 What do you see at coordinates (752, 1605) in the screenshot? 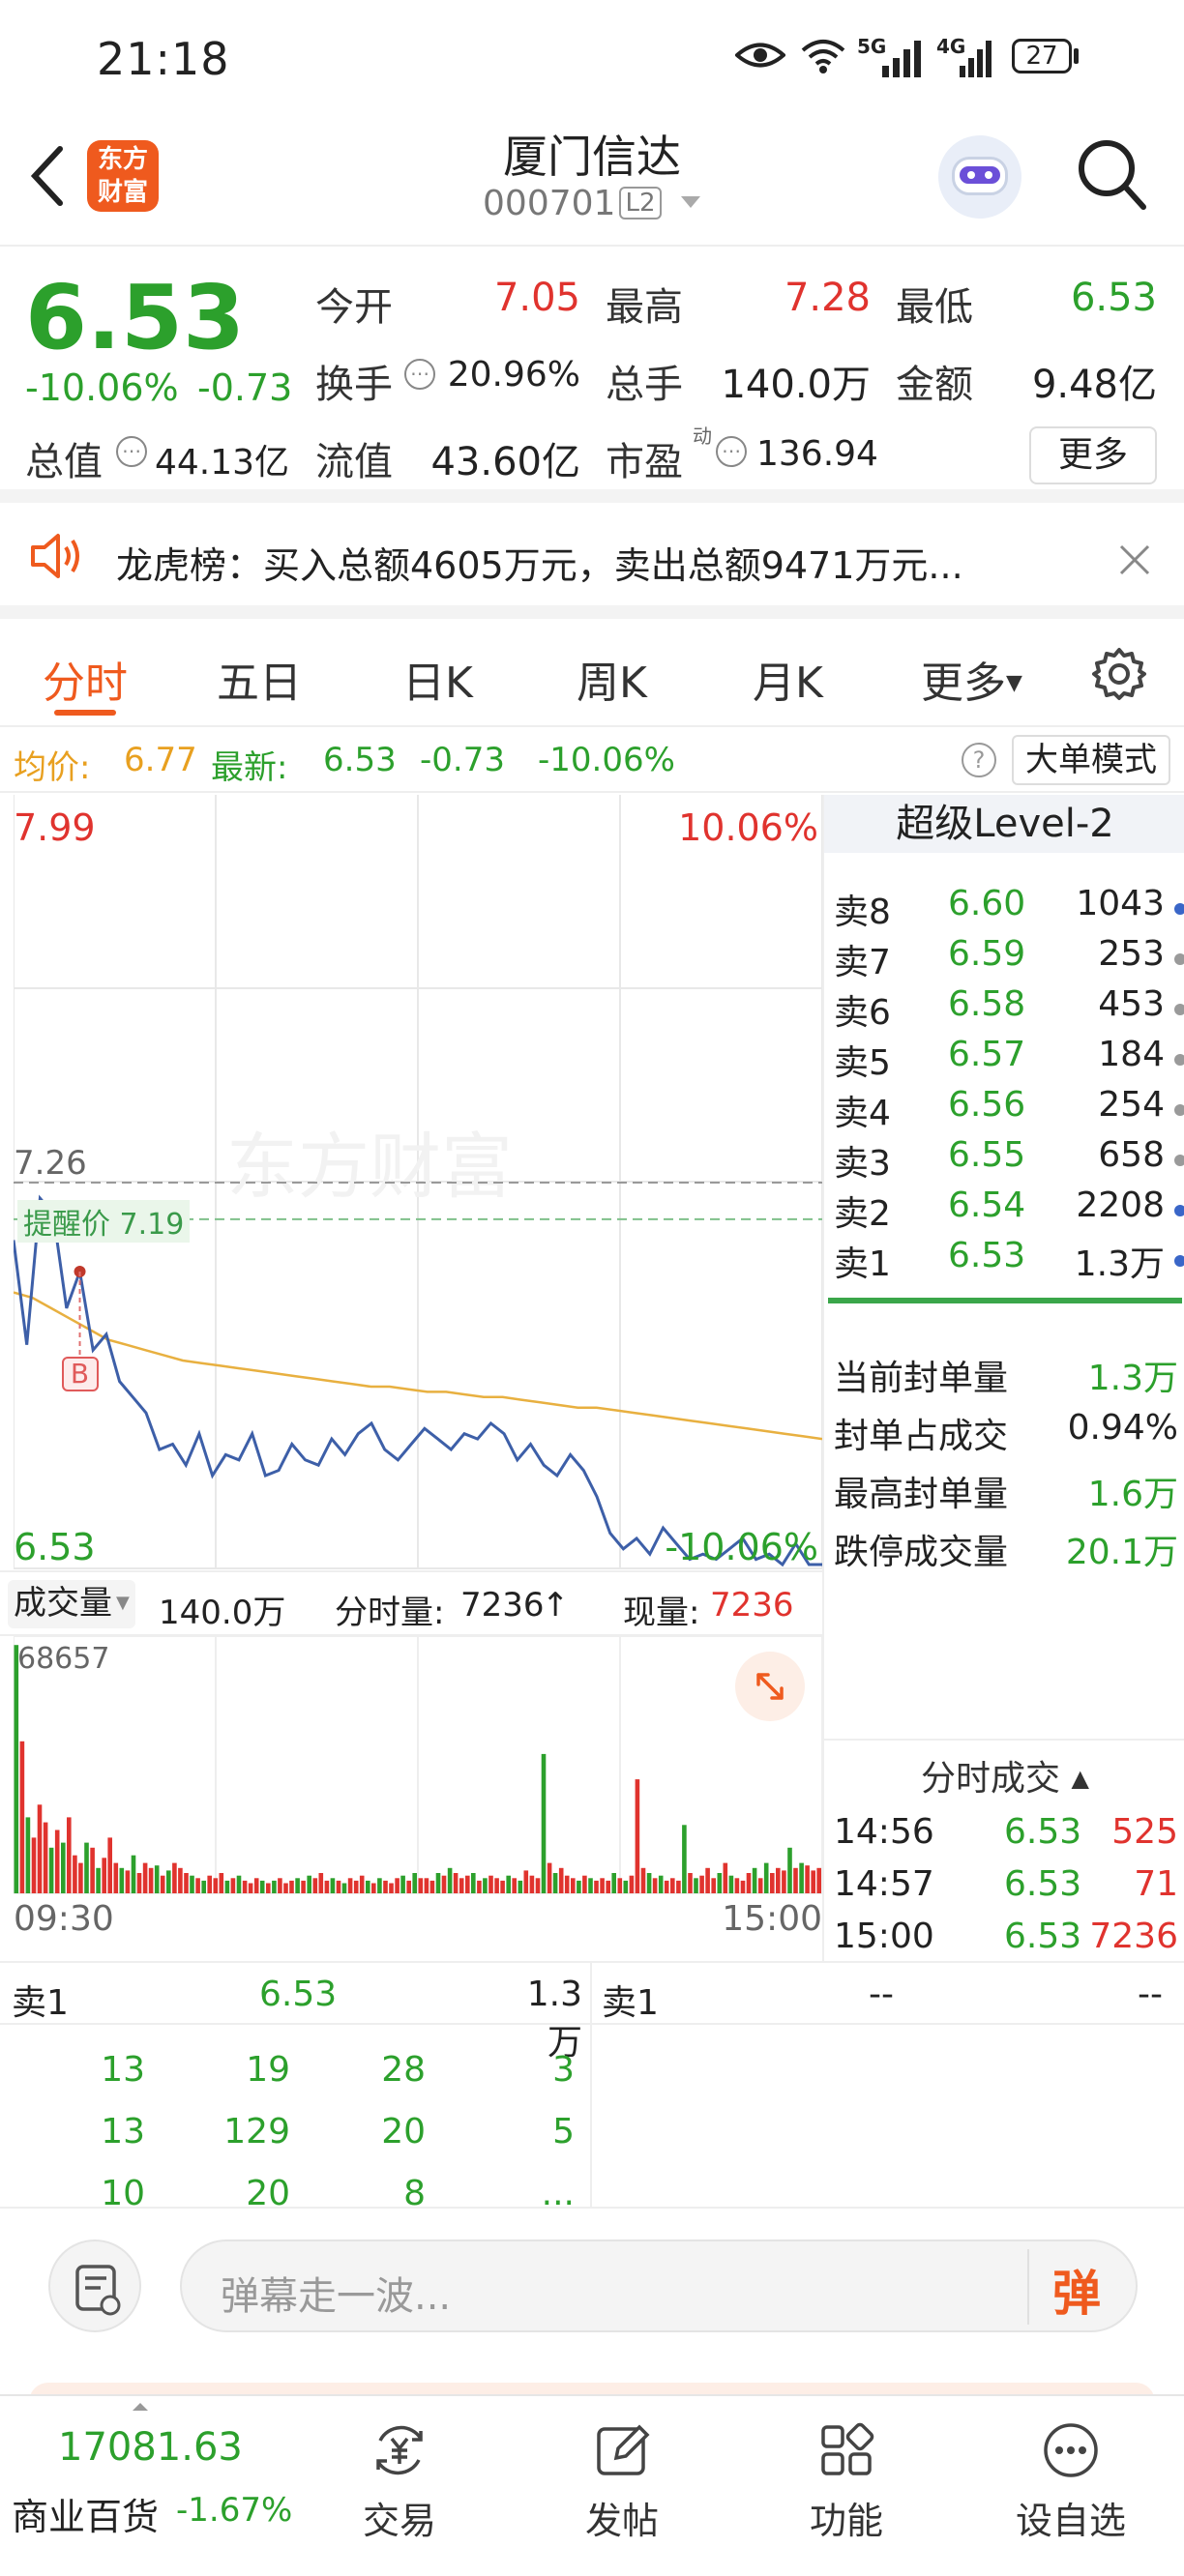
I see `current-volume-value: 7236` at bounding box center [752, 1605].